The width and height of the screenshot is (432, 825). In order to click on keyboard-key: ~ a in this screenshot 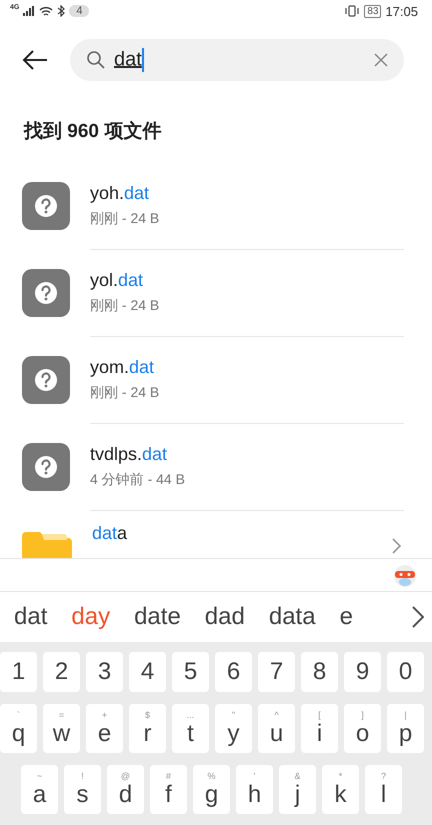, I will do `click(39, 789)`.